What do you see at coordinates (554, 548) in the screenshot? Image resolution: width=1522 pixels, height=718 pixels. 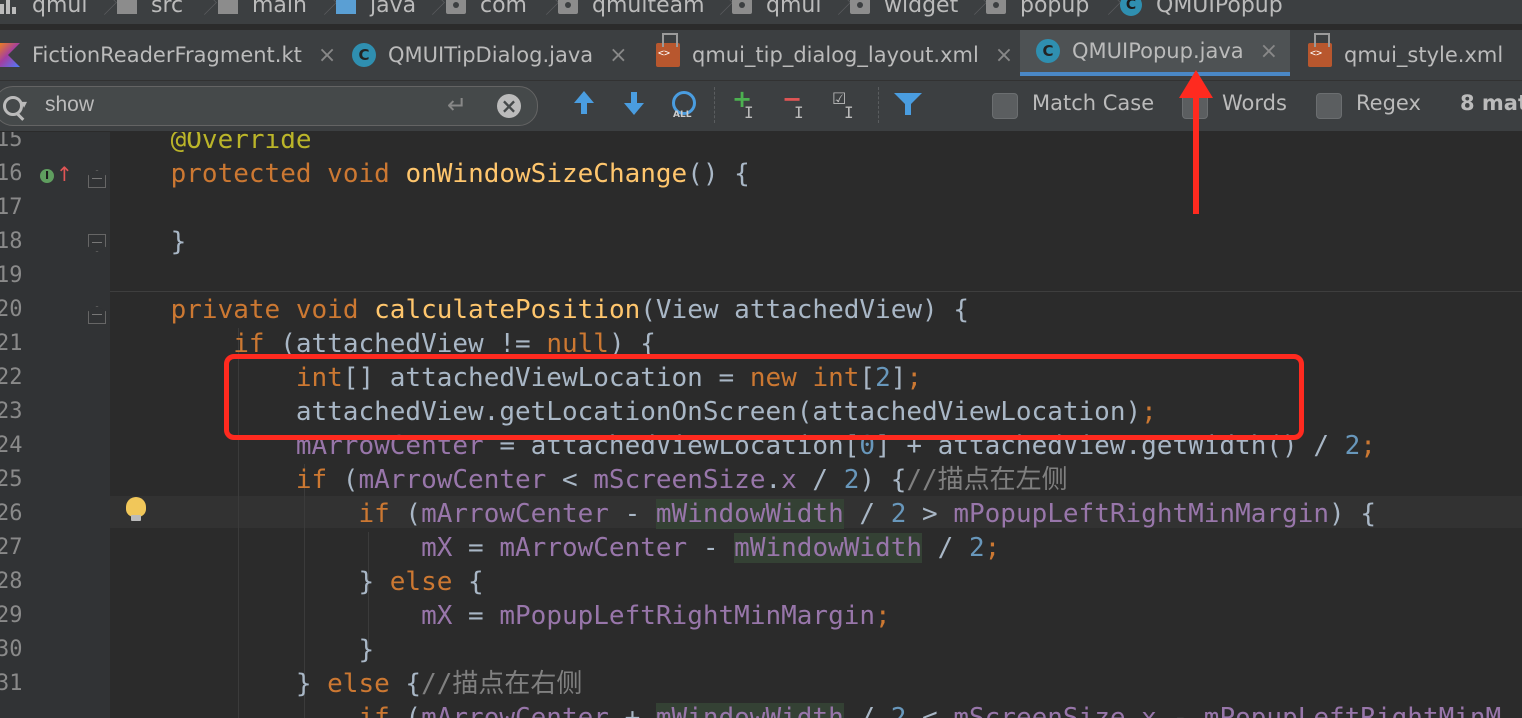 I see `code-line: mX = mArrowCenter - mWindowWidth / 2;` at bounding box center [554, 548].